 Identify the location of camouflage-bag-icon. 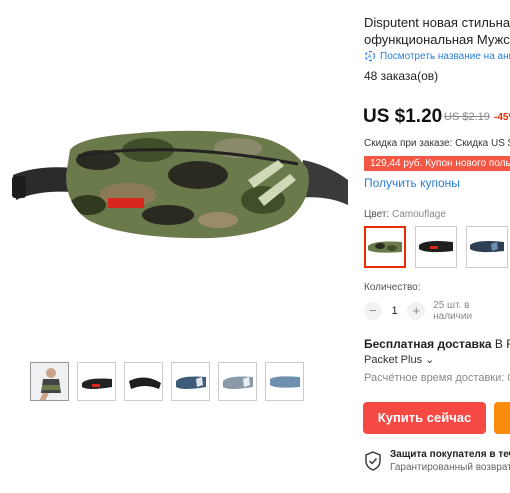
(385, 247).